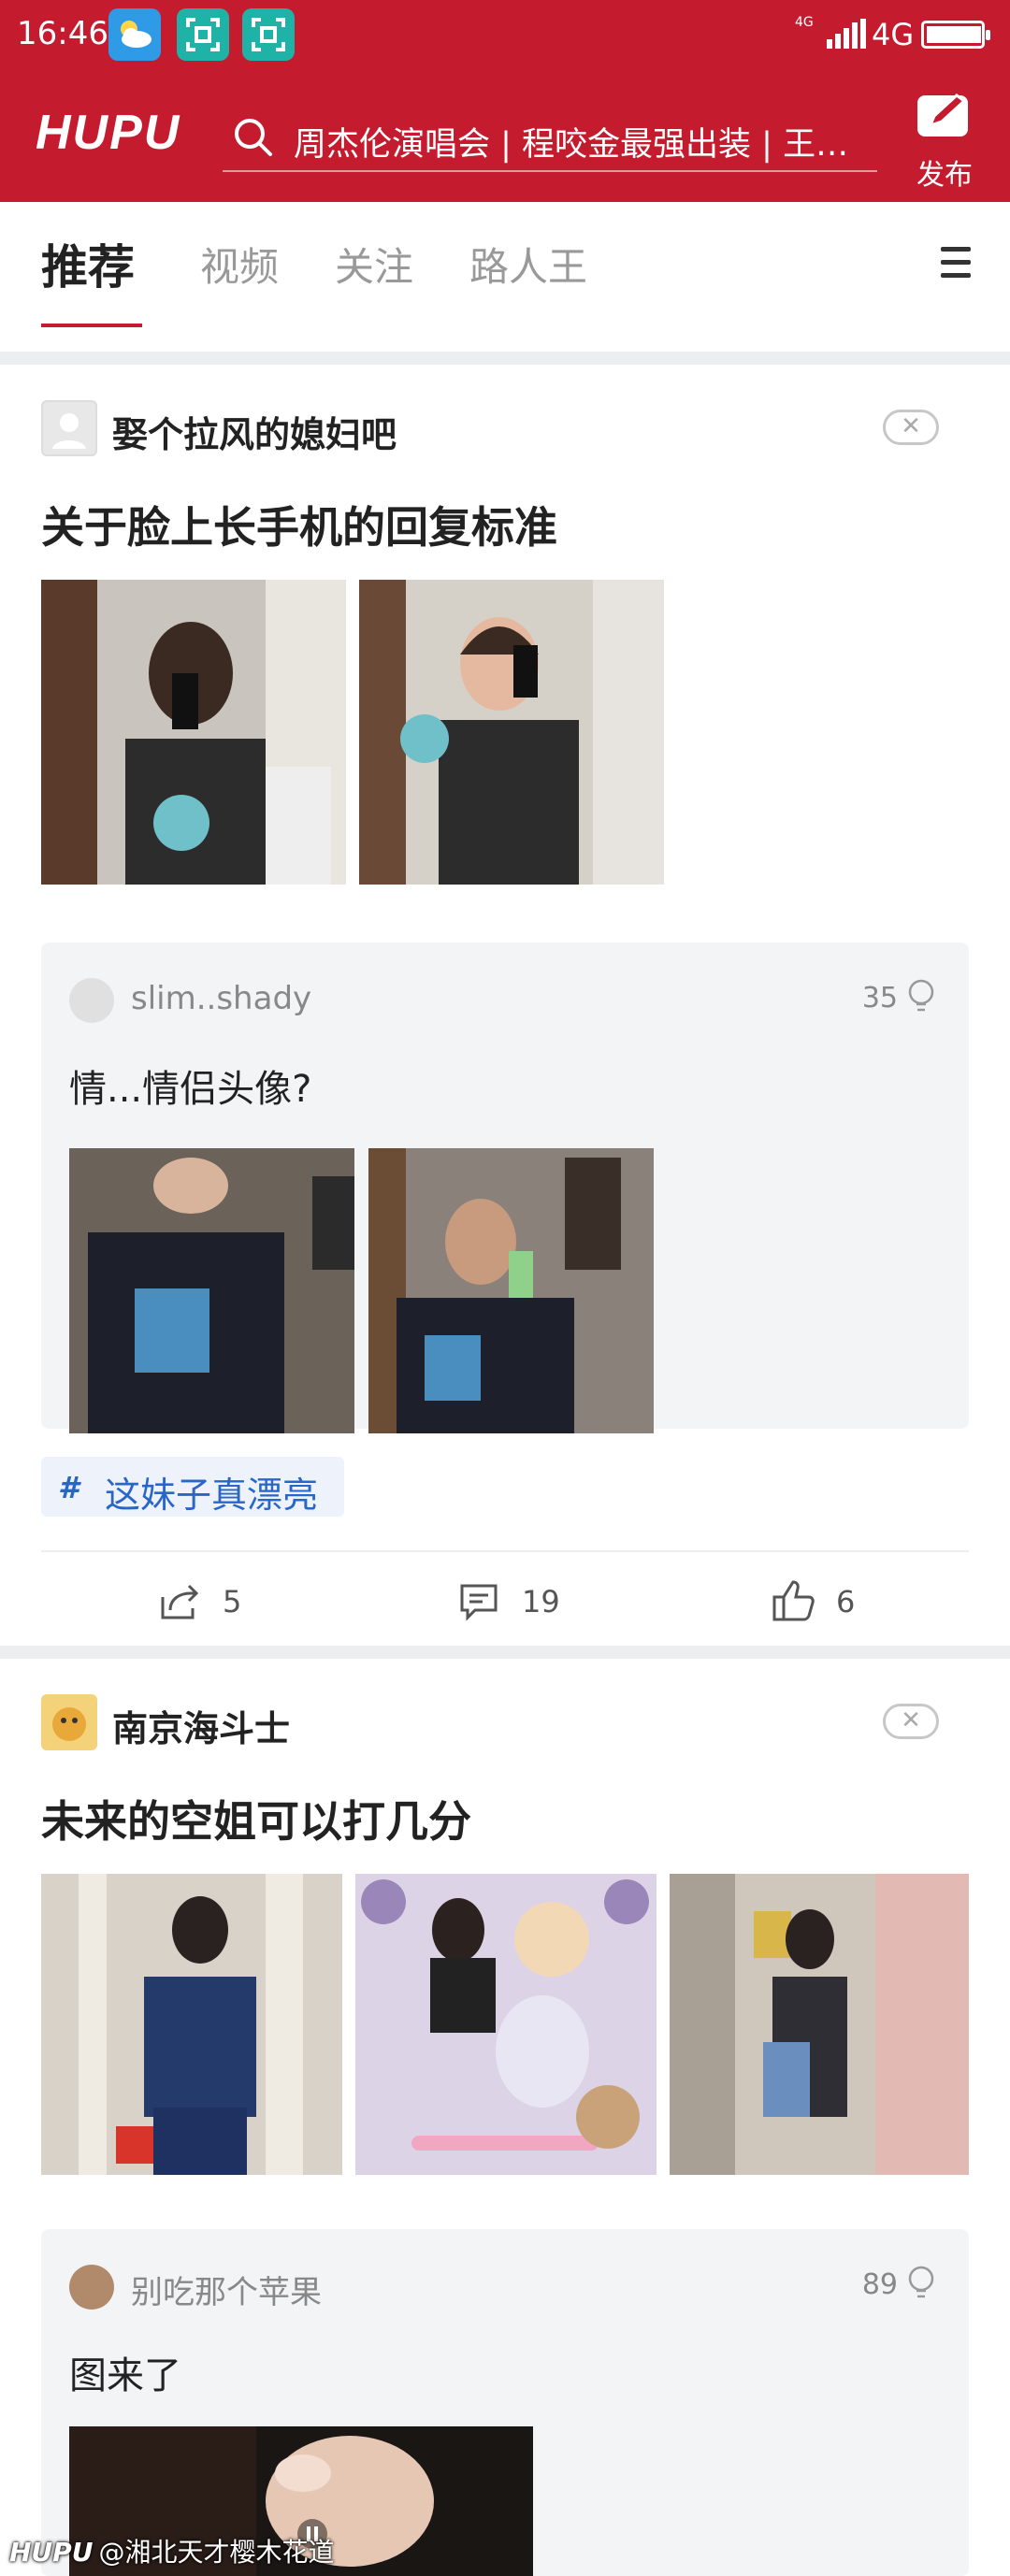  I want to click on reply-text: 情...情侣头像?, so click(190, 1089).